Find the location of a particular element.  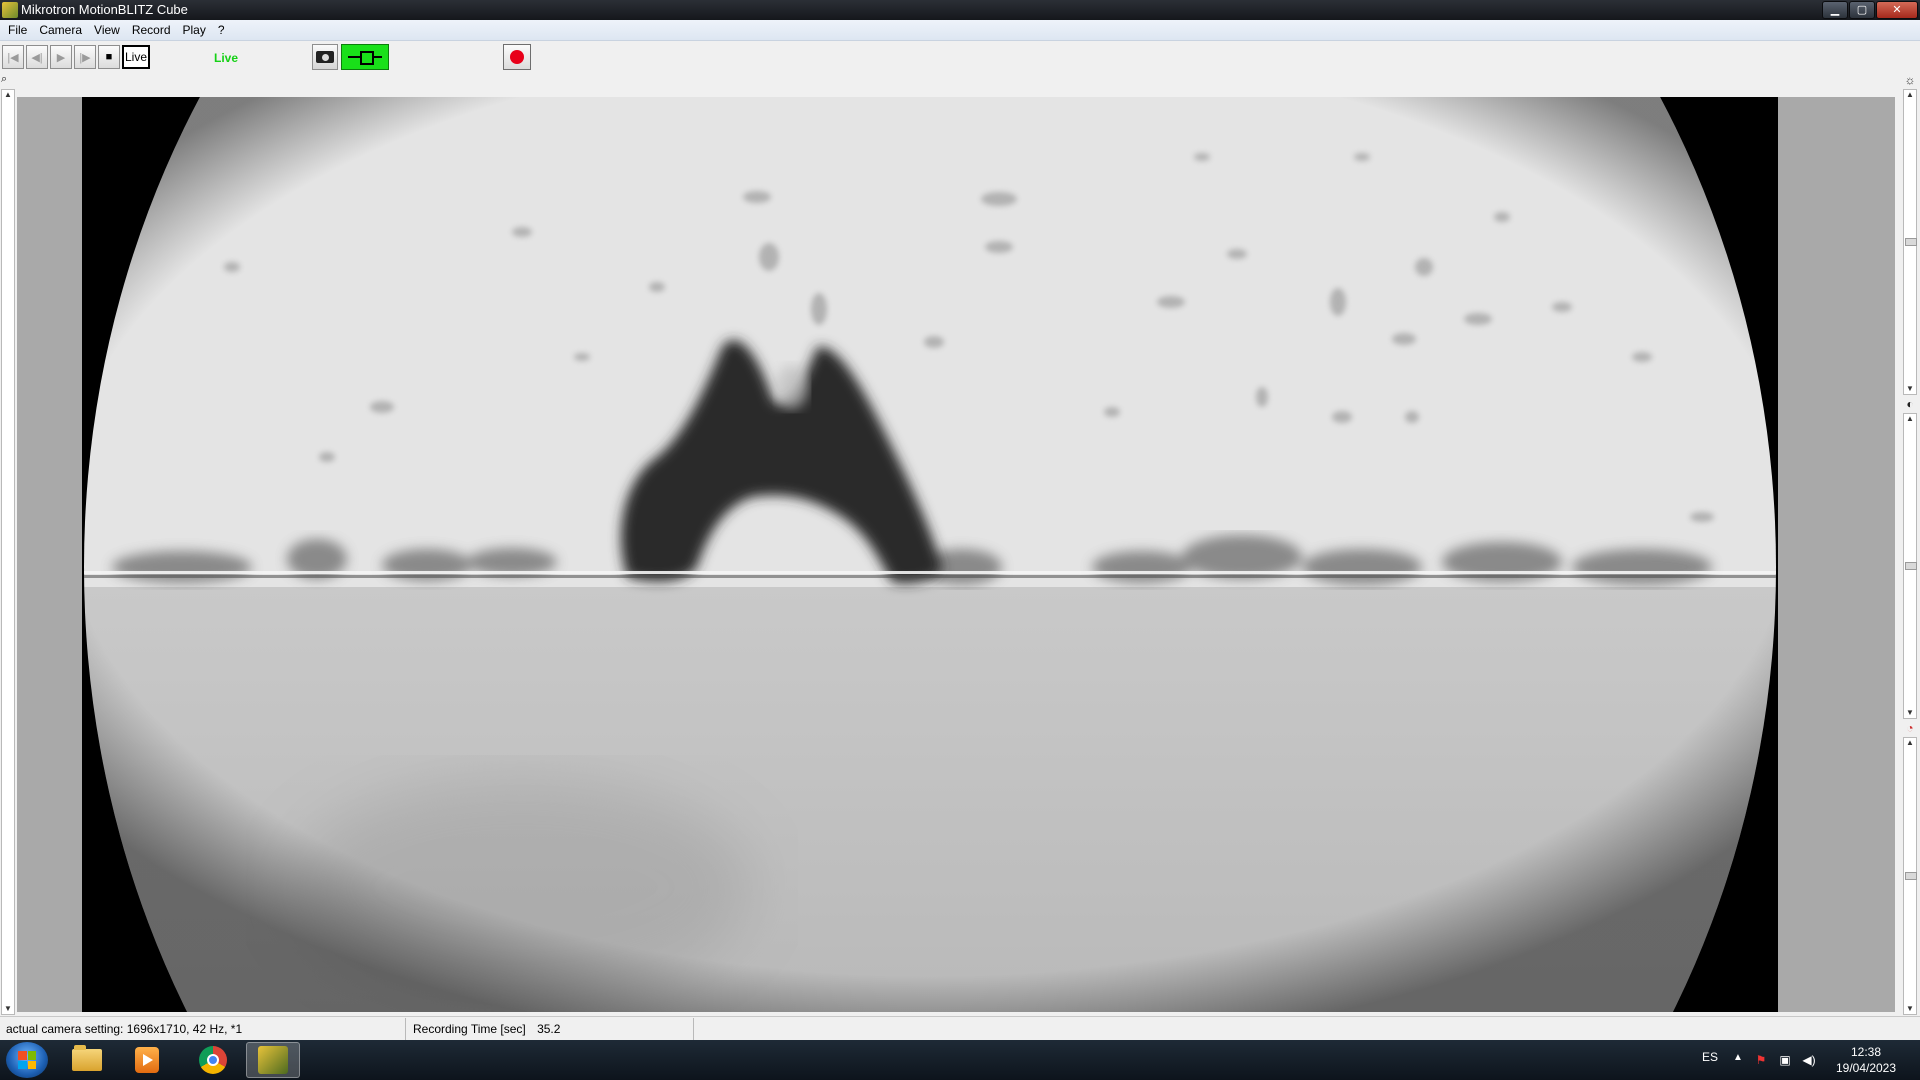

record-button is located at coordinates (517, 57).